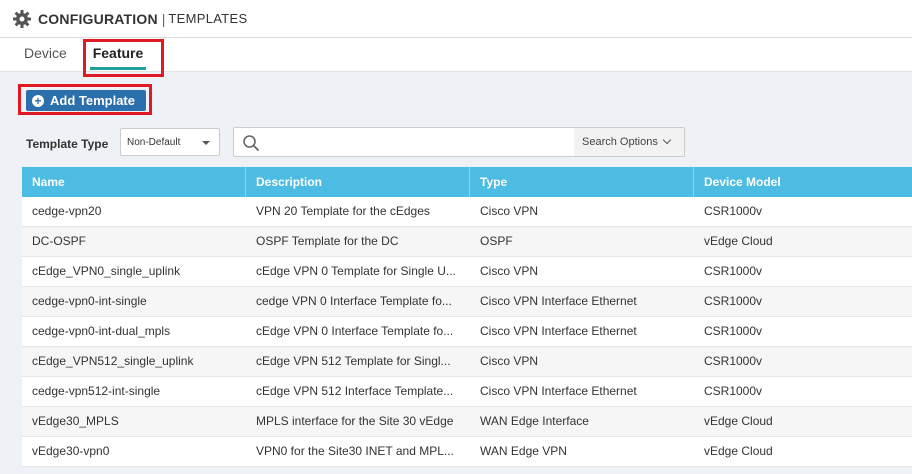 The image size is (912, 474). What do you see at coordinates (67, 144) in the screenshot?
I see `template-type-label: Template Type` at bounding box center [67, 144].